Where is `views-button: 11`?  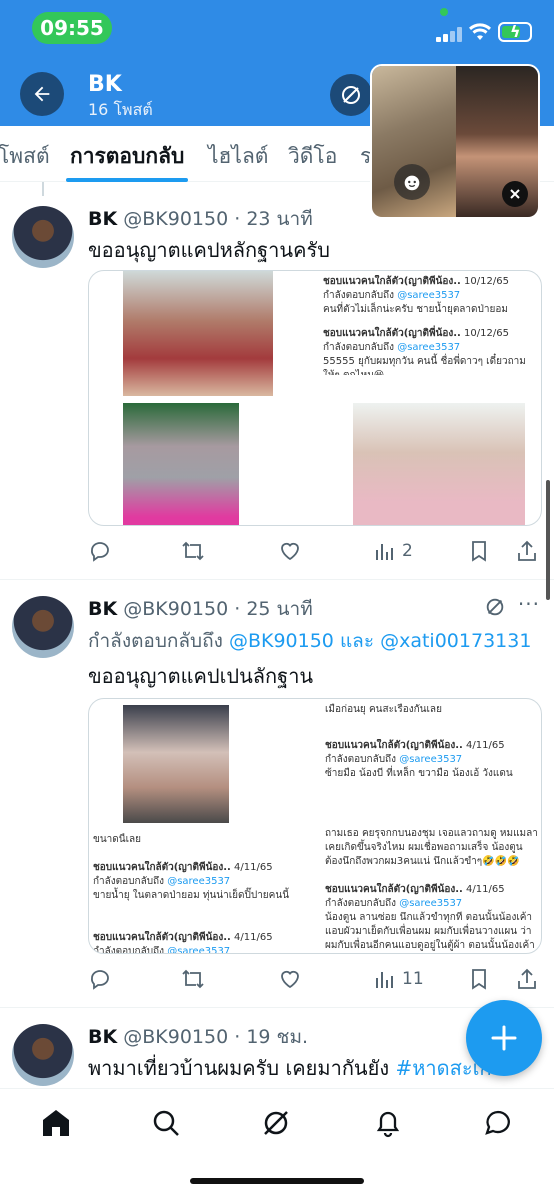 views-button: 11 is located at coordinates (399, 979).